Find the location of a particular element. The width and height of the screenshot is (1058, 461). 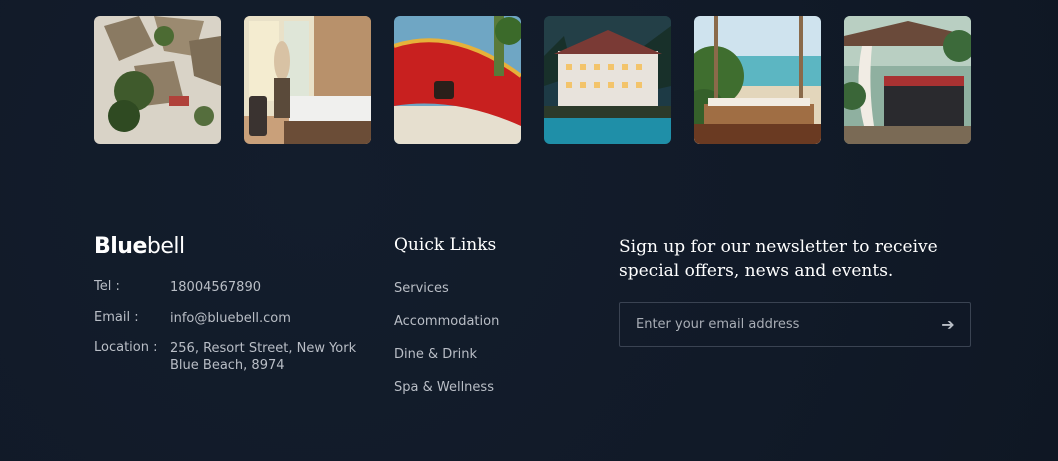

red-hammock-beach-image is located at coordinates (457, 80).